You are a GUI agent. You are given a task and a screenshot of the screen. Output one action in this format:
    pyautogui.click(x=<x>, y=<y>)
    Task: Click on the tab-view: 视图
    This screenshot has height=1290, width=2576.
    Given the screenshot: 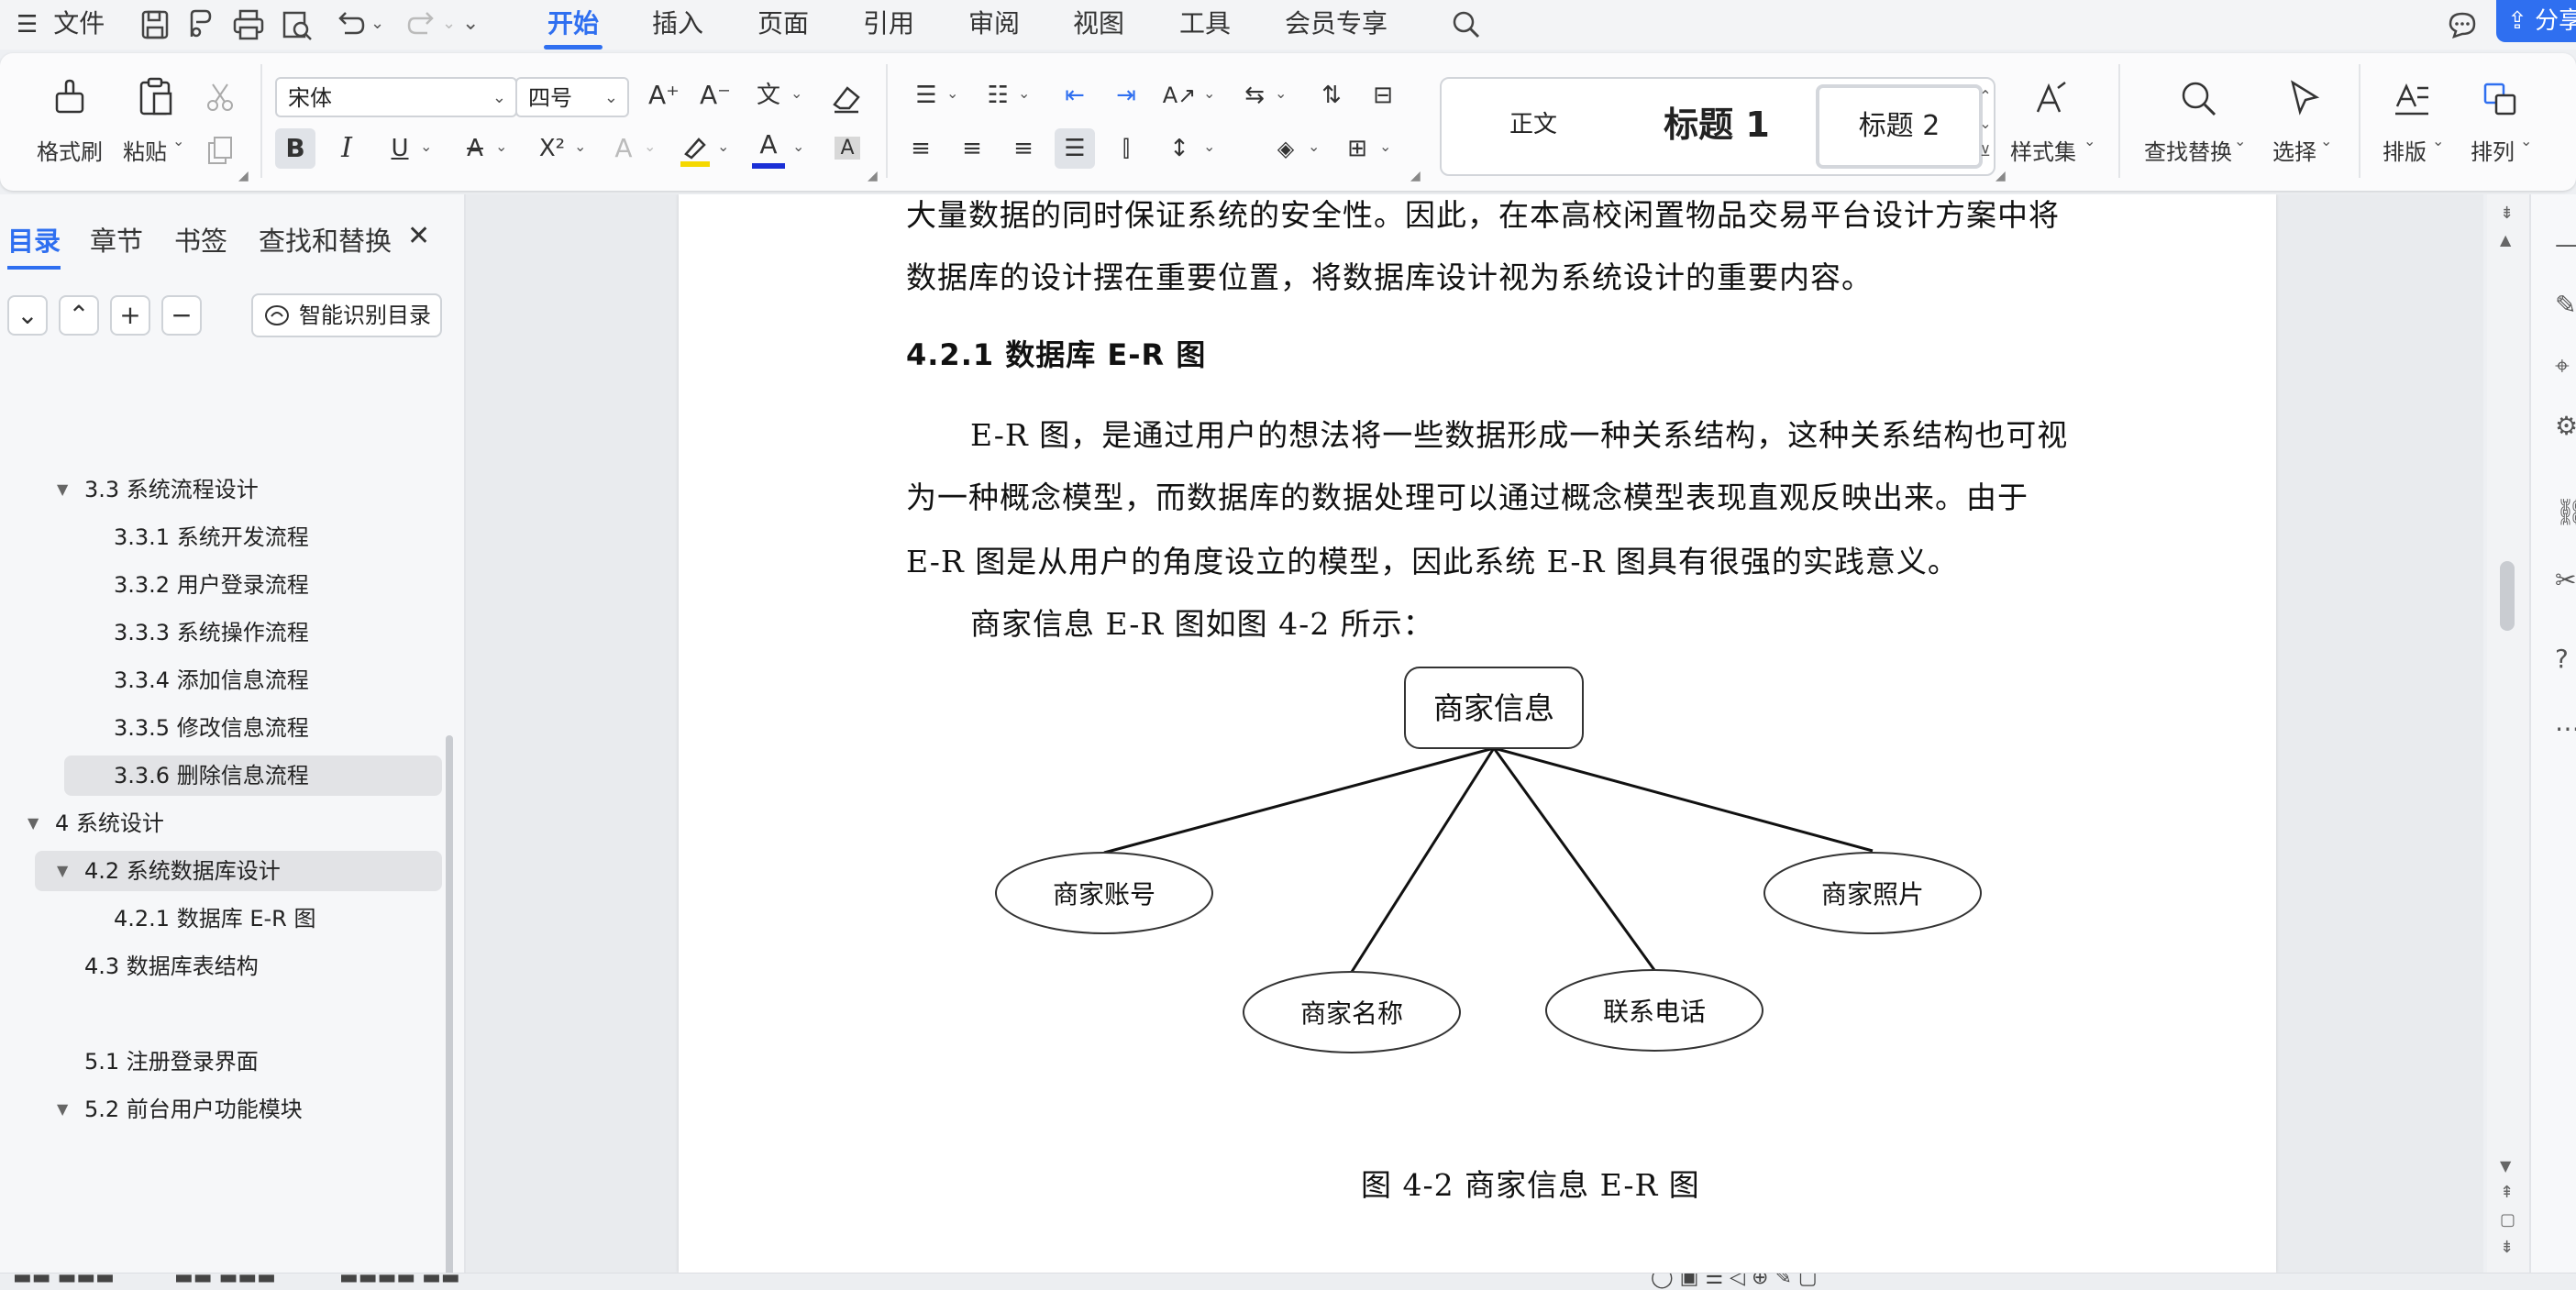 What is the action you would take?
    pyautogui.click(x=1098, y=25)
    